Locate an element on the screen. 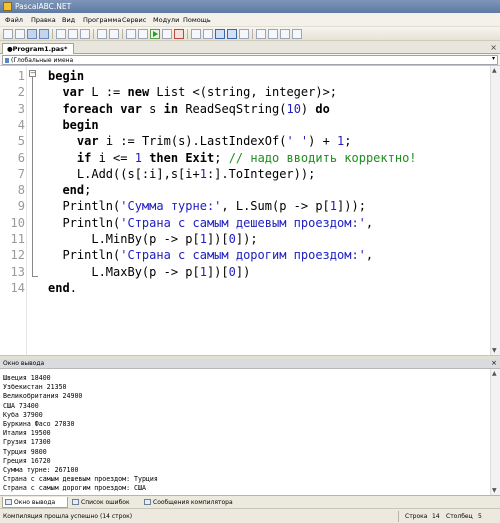  menu-help: Помощь is located at coordinates (197, 20).